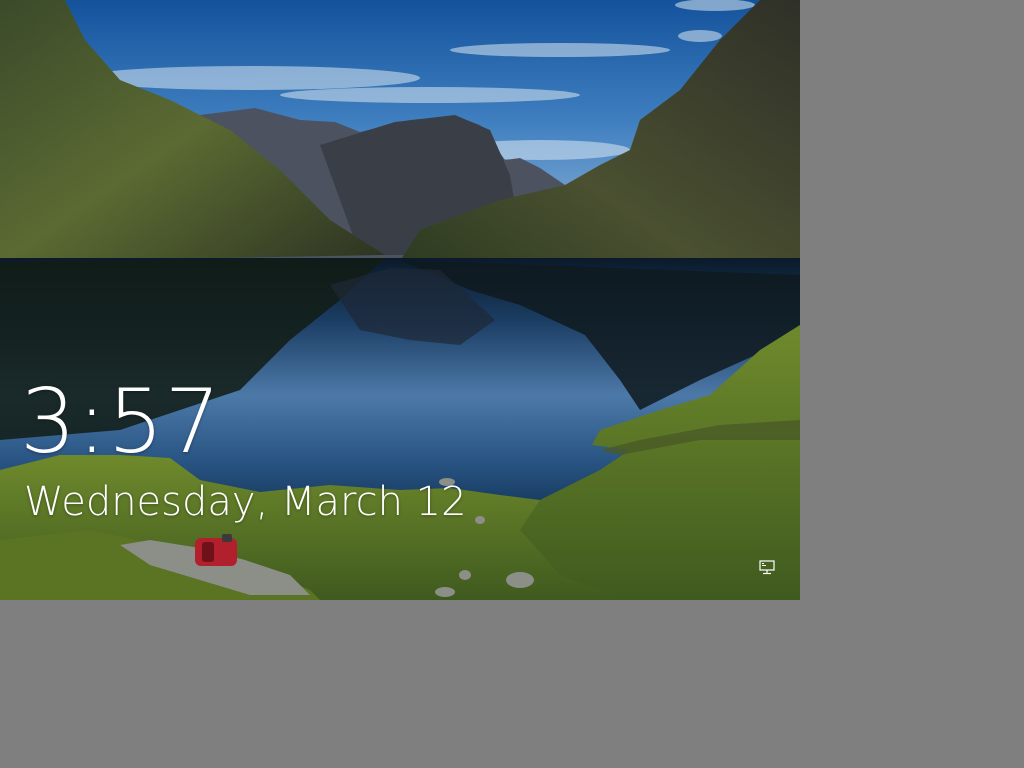  I want to click on network-icon-glyph, so click(767, 567).